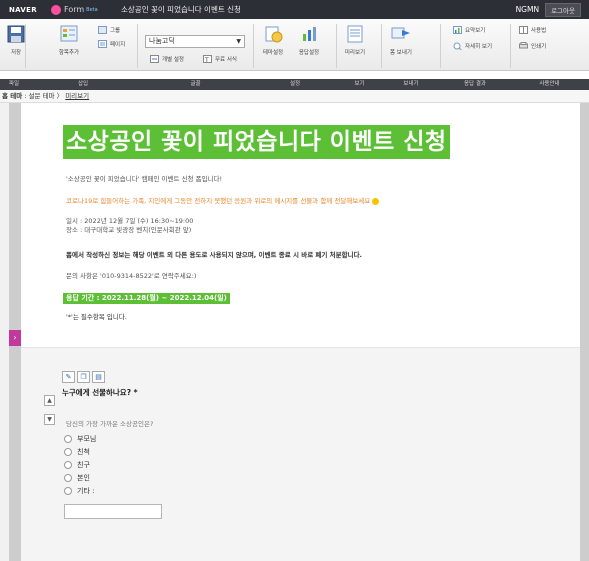 This screenshot has width=589, height=561. I want to click on option-label: 친구, so click(83, 465).